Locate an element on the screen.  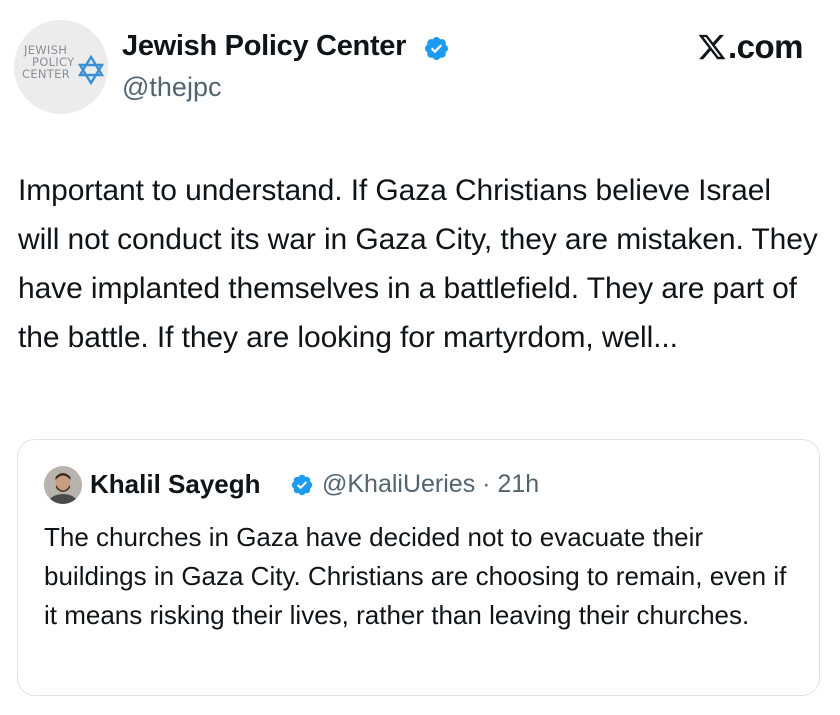
x-logo-icon is located at coordinates (712, 47).